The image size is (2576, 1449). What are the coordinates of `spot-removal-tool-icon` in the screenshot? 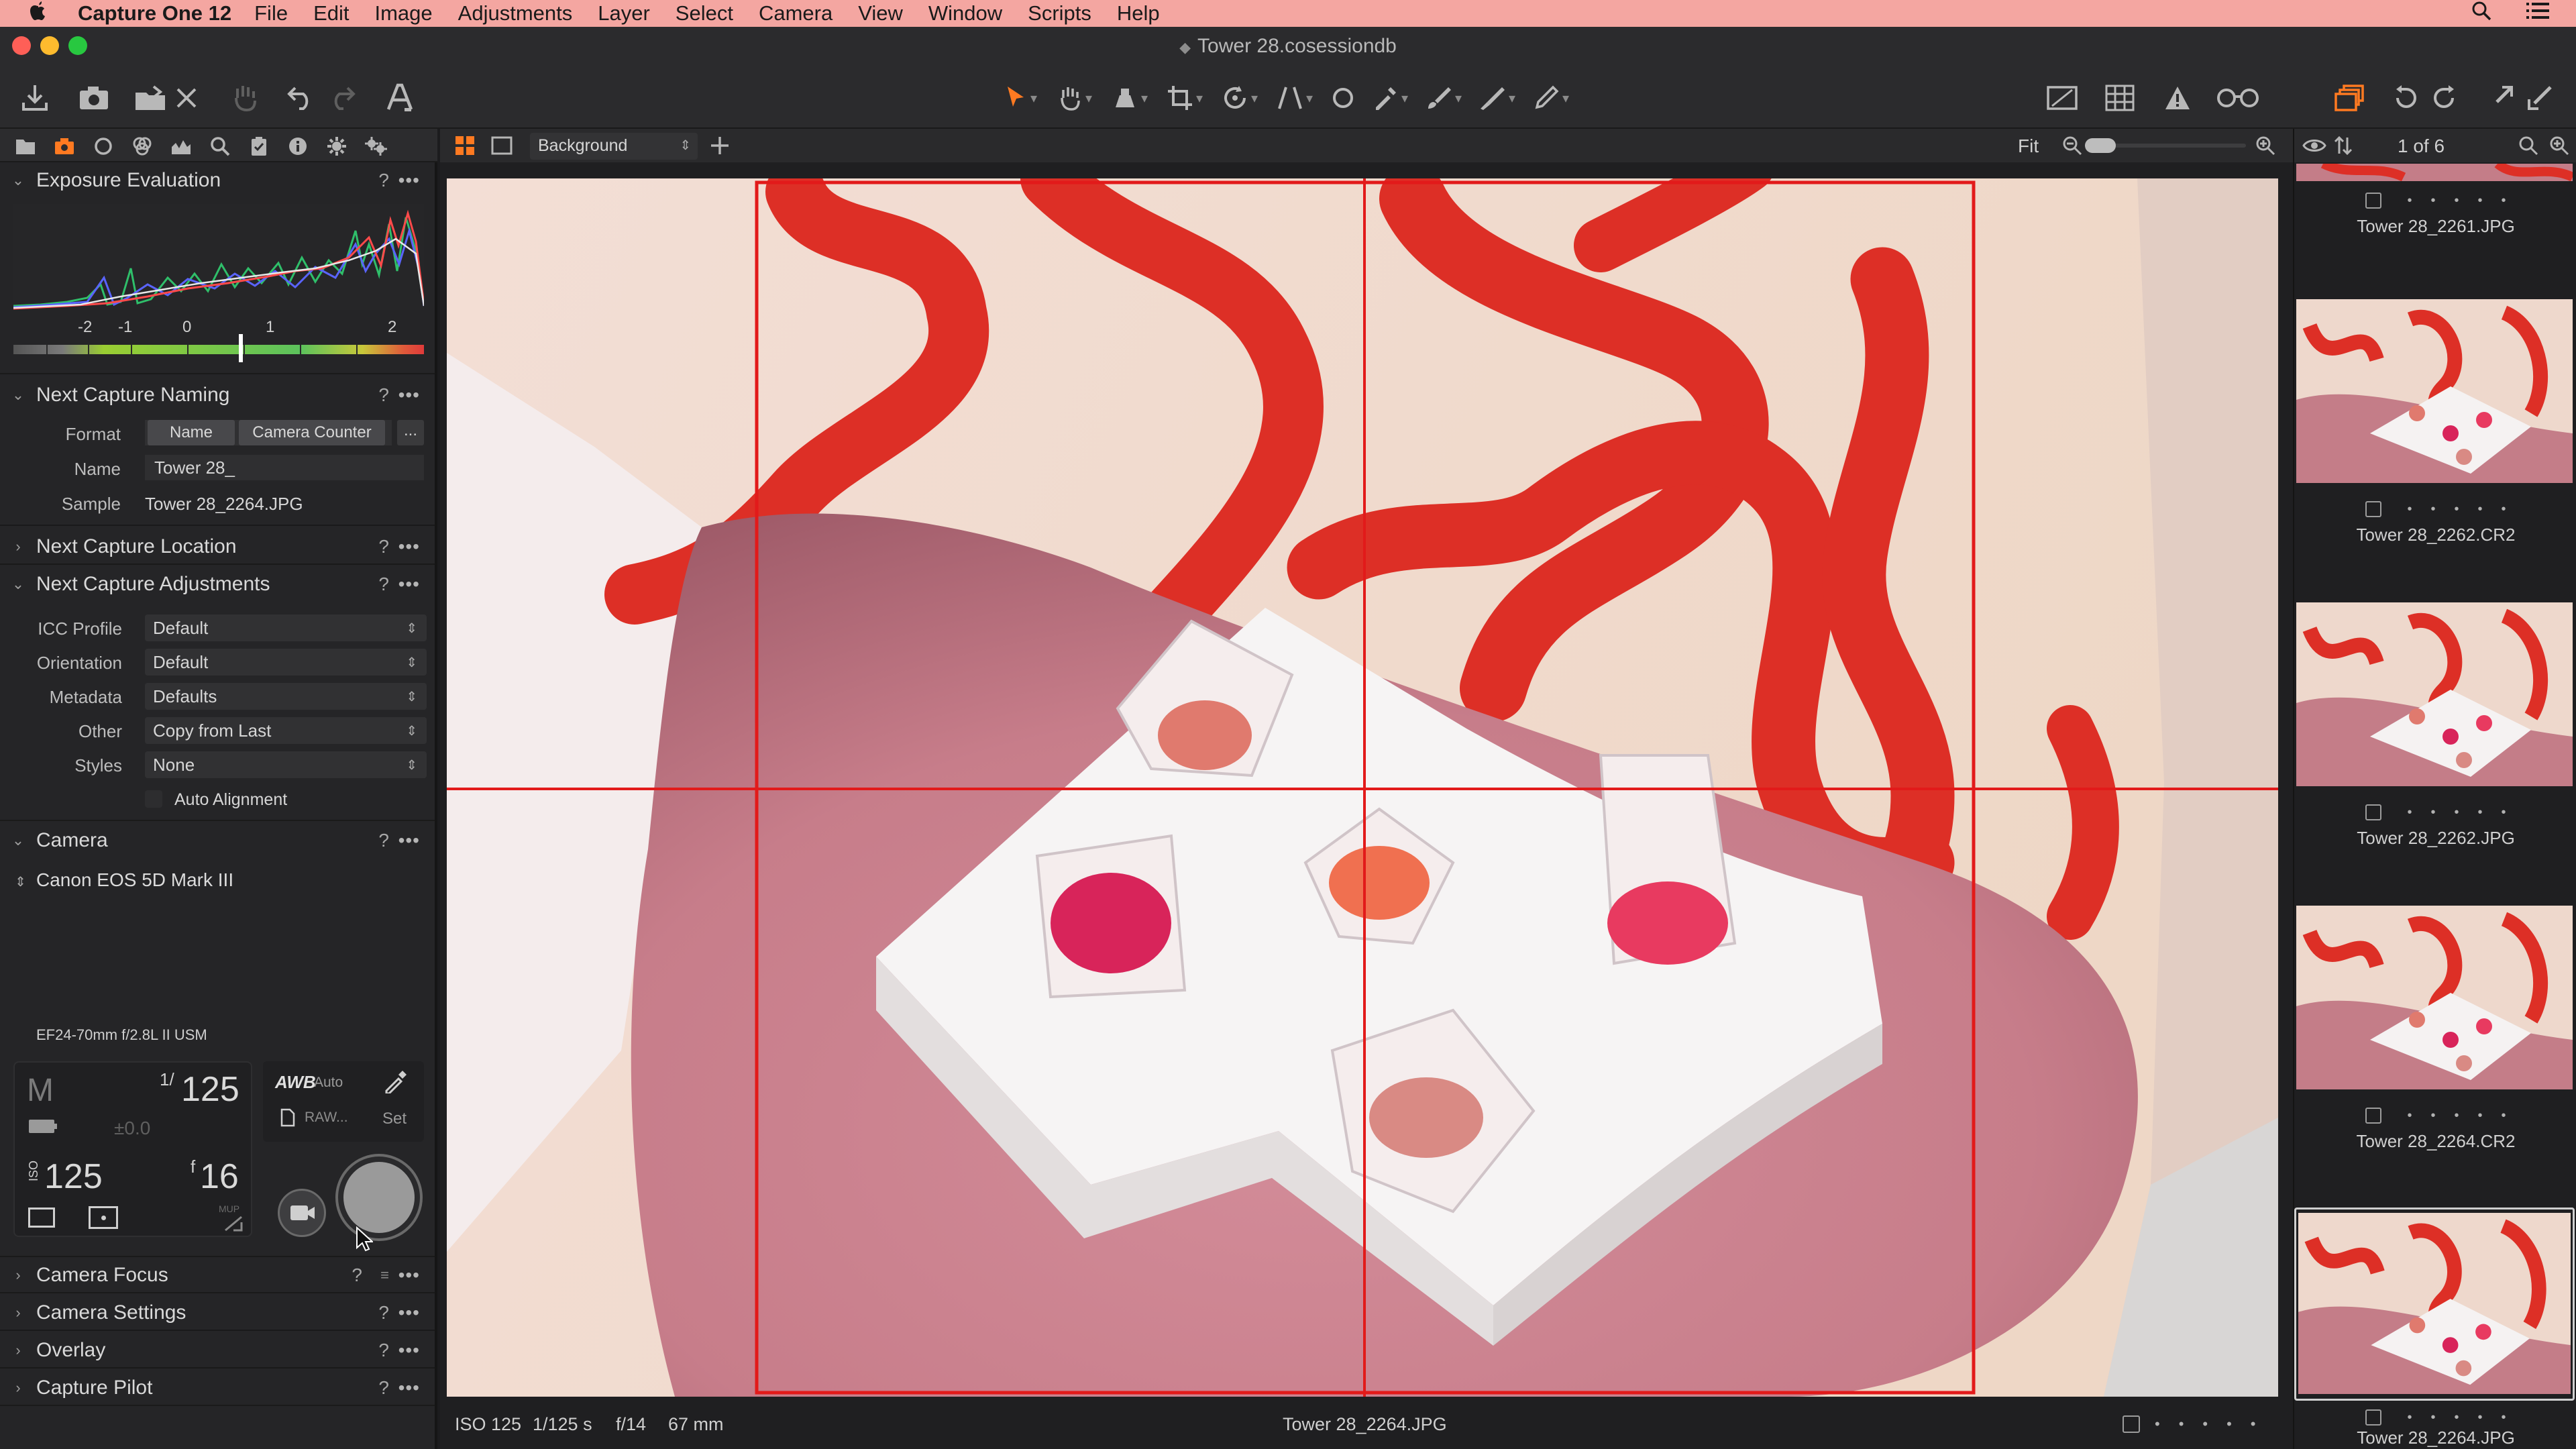 It's located at (1343, 98).